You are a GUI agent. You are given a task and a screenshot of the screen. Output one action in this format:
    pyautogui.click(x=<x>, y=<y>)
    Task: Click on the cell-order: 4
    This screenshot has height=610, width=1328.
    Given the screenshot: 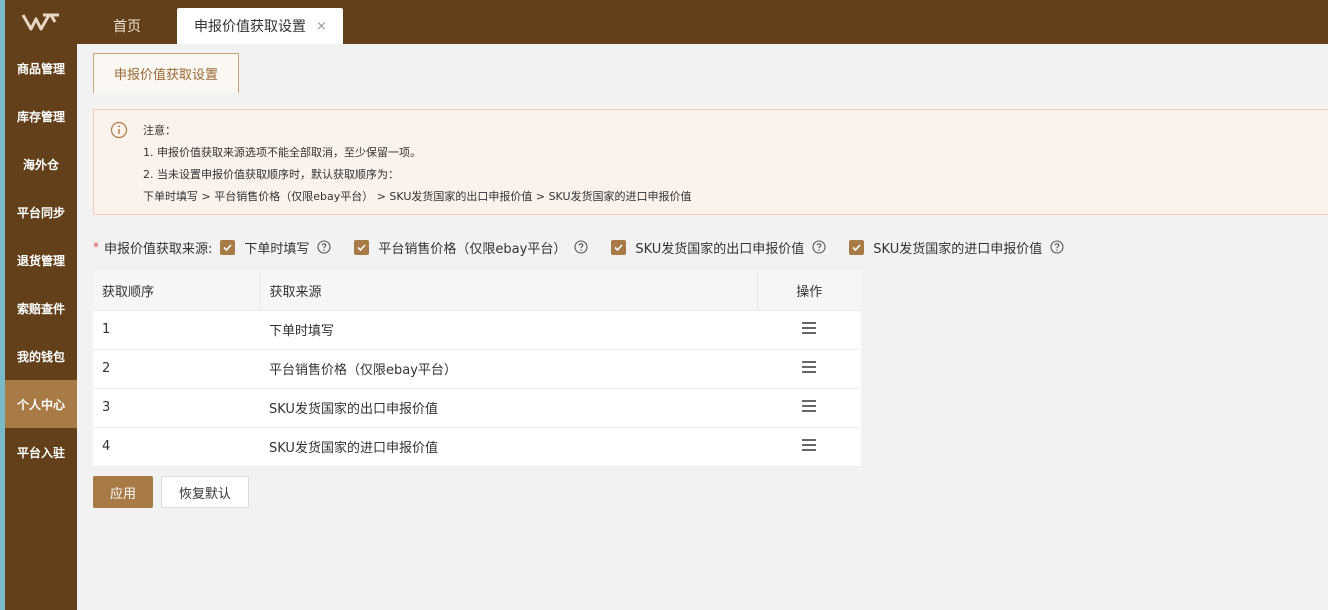 What is the action you would take?
    pyautogui.click(x=176, y=447)
    